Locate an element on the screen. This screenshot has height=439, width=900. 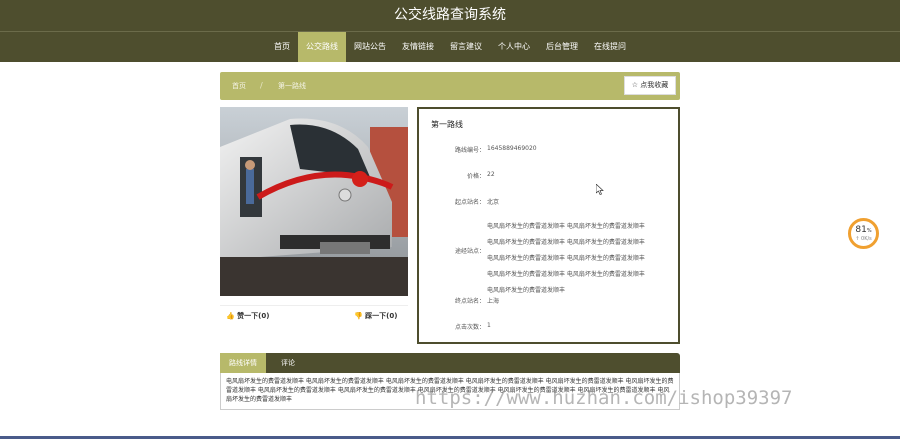
nav-admin: 后台管理 is located at coordinates (562, 47).